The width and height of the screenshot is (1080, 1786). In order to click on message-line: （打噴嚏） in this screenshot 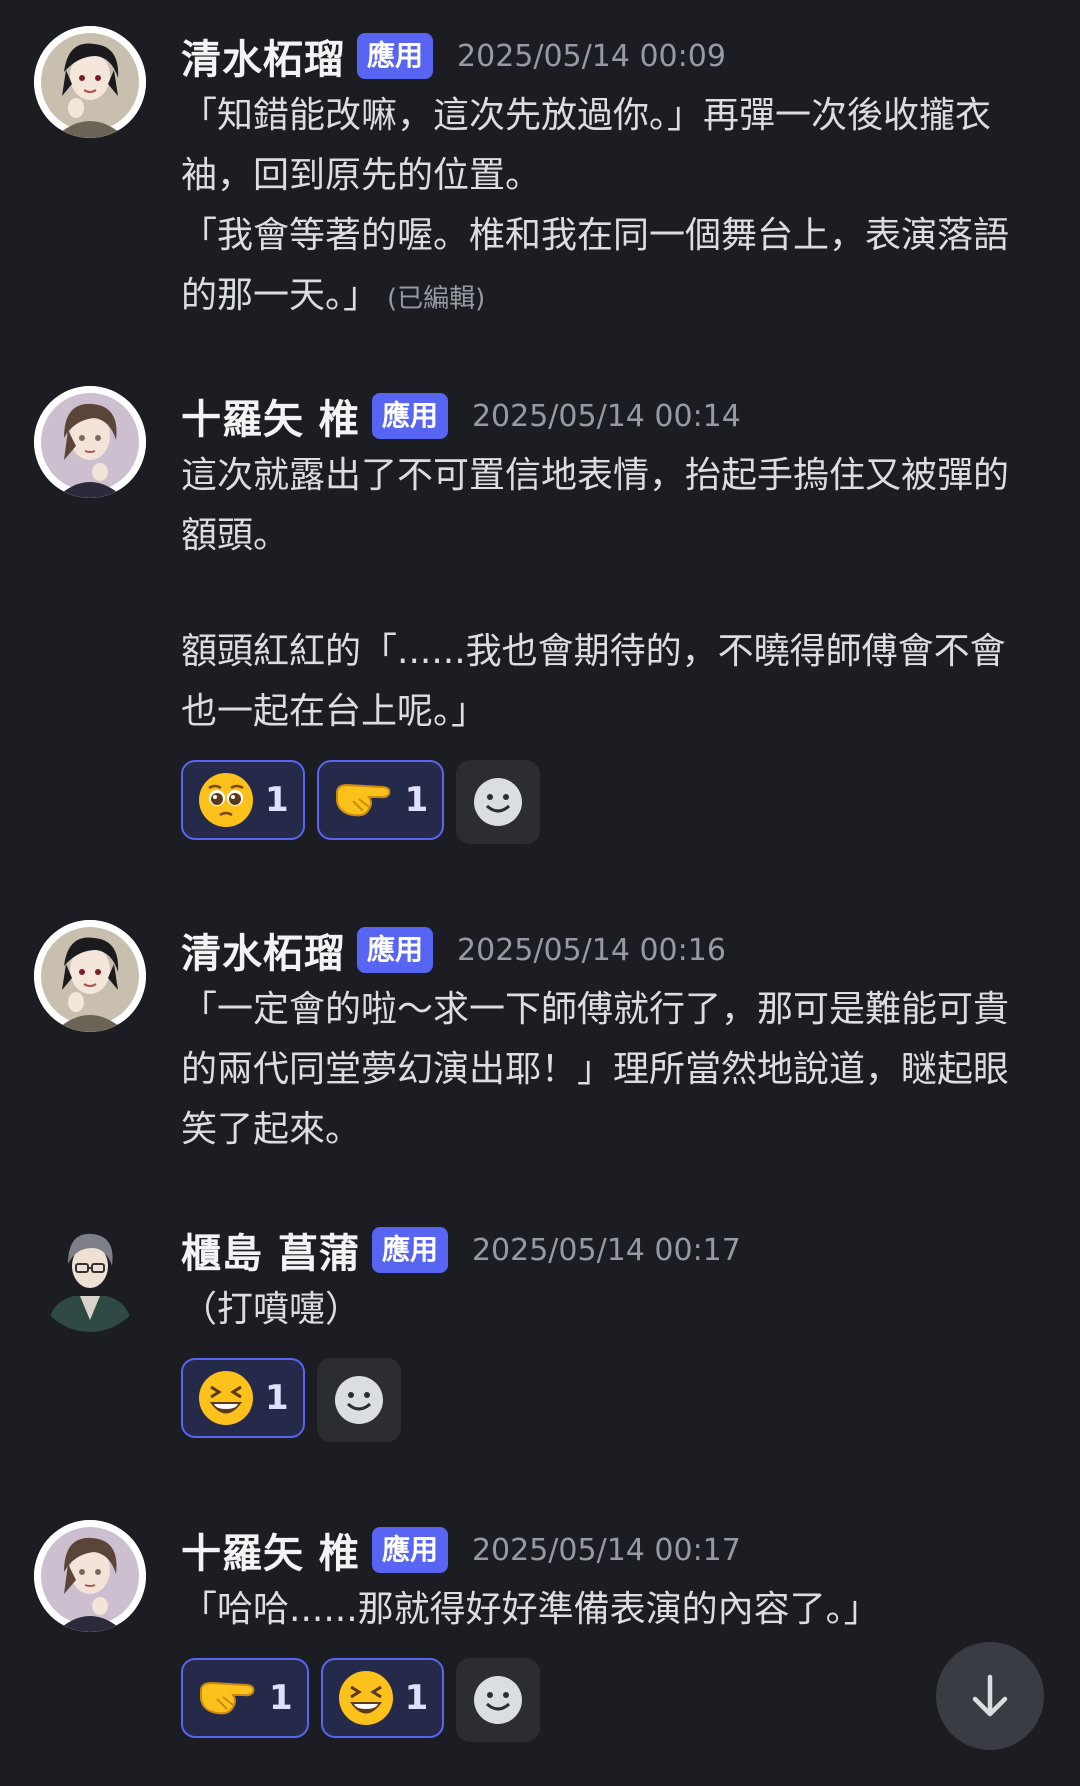, I will do `click(271, 1309)`.